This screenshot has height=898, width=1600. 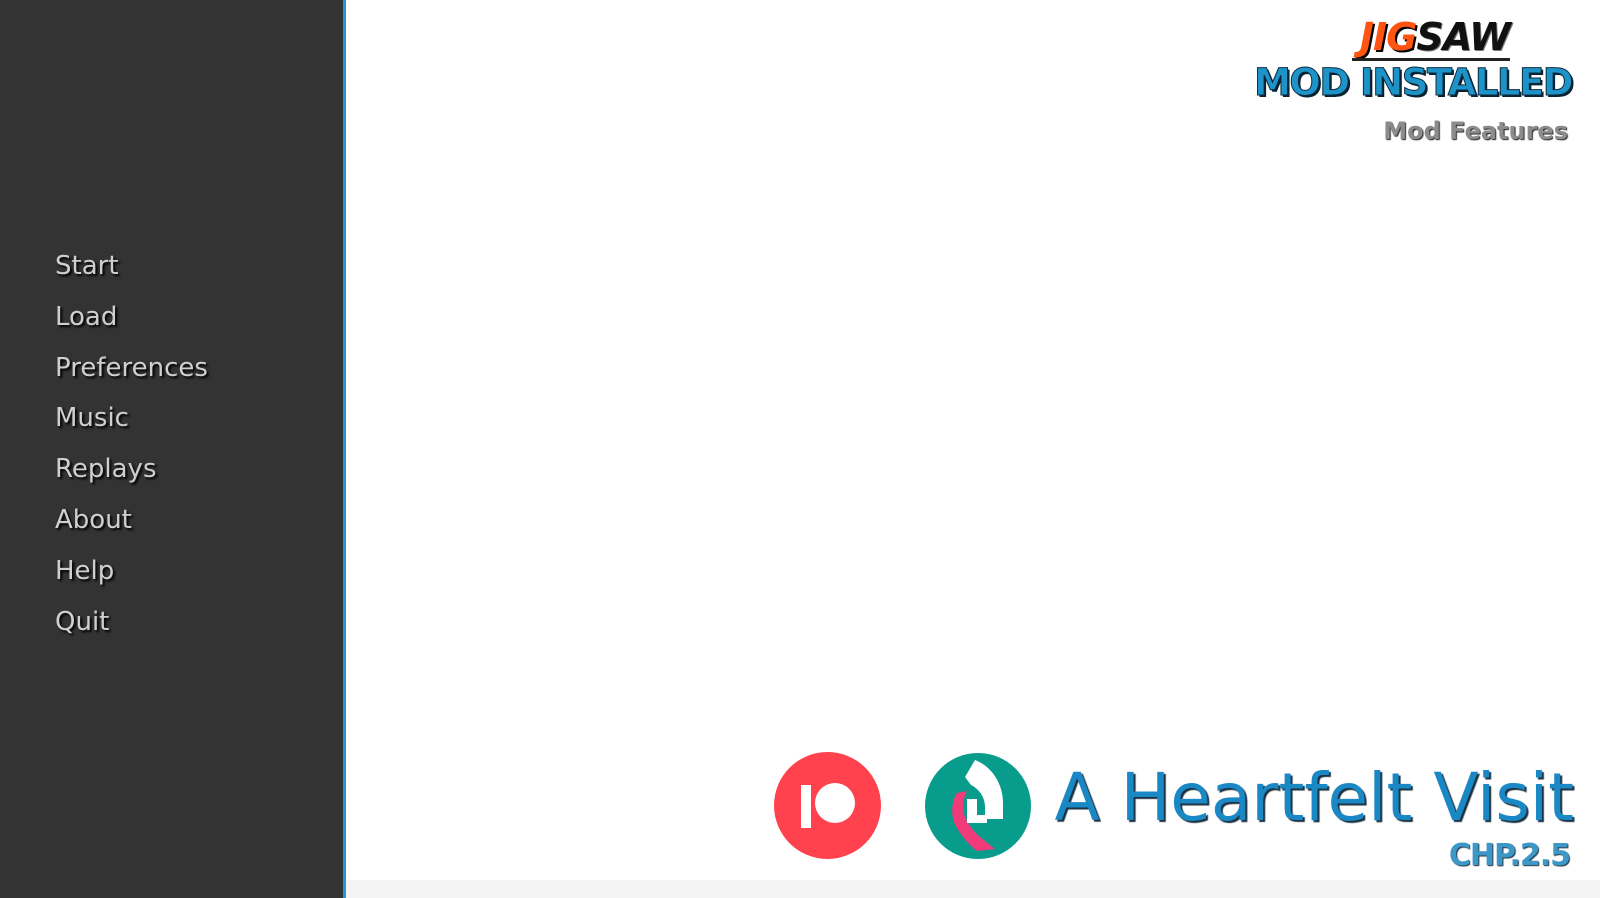 I want to click on menu-load-button: Load, so click(x=131, y=326).